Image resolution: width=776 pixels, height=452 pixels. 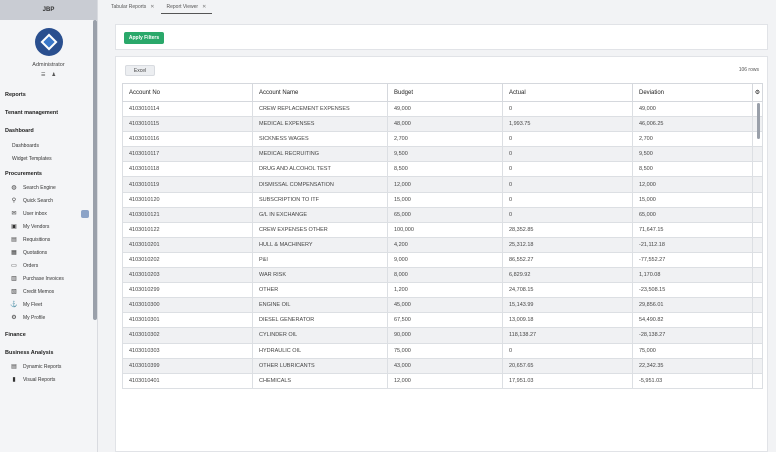 What do you see at coordinates (567, 290) in the screenshot?
I see `cell-actual: 24,708.15` at bounding box center [567, 290].